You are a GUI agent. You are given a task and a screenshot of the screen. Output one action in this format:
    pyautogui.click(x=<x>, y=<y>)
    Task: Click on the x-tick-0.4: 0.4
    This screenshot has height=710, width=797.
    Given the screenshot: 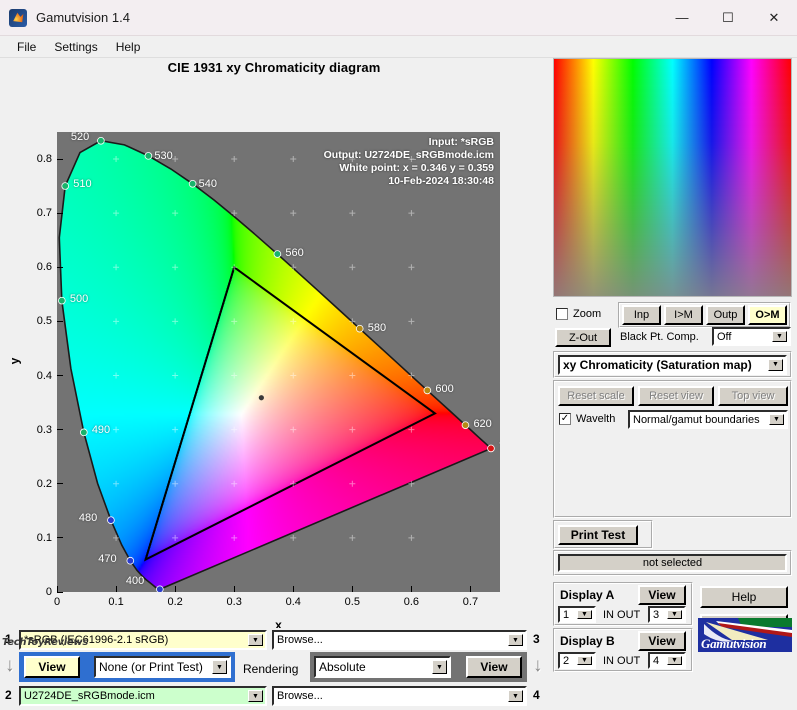 What is the action you would take?
    pyautogui.click(x=293, y=602)
    